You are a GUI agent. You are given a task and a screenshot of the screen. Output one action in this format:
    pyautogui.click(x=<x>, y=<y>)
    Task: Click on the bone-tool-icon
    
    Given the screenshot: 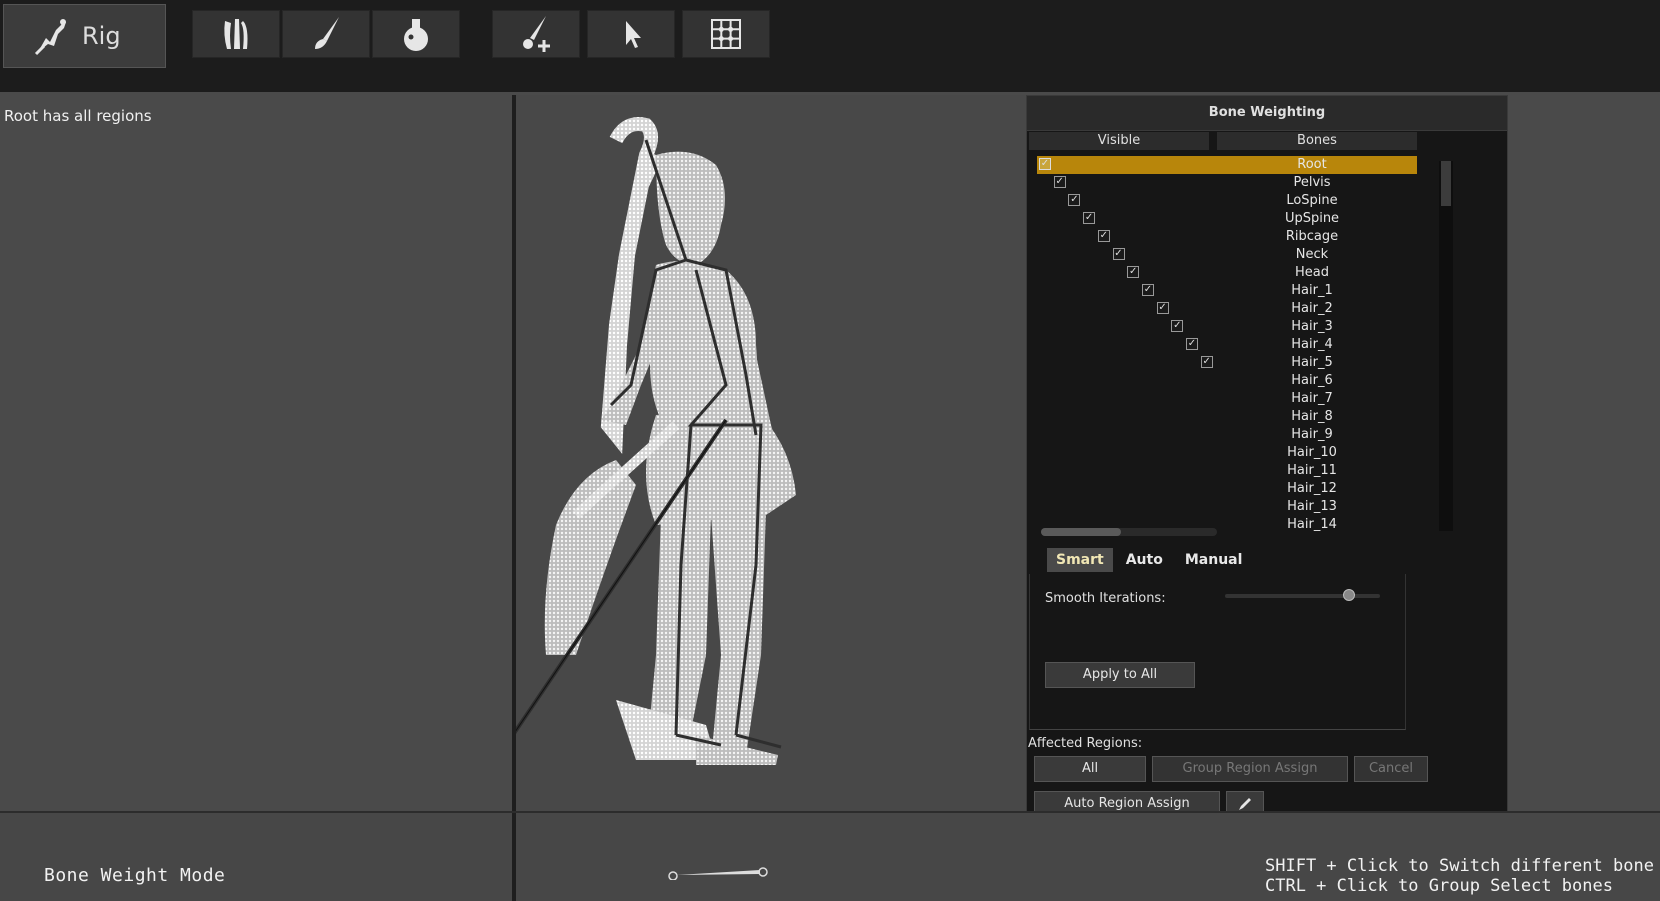 What is the action you would take?
    pyautogui.click(x=236, y=34)
    